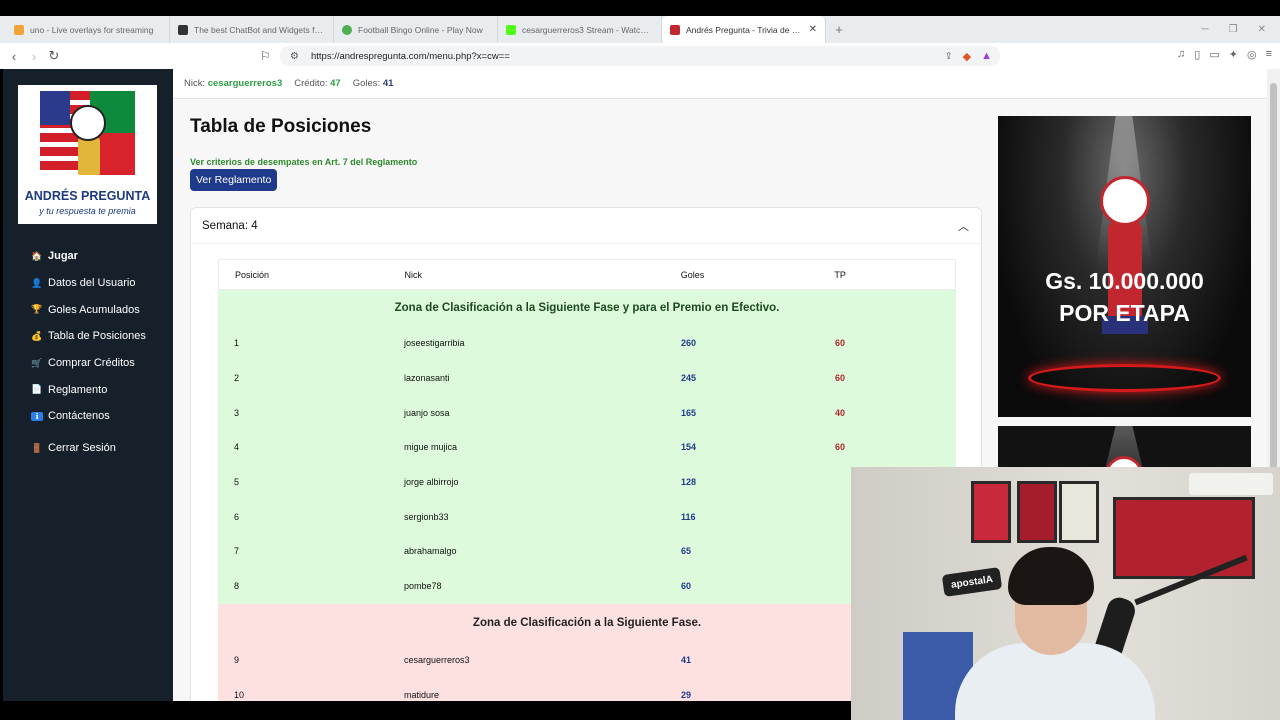 The image size is (1280, 720). I want to click on column-header-position: Posición, so click(252, 274).